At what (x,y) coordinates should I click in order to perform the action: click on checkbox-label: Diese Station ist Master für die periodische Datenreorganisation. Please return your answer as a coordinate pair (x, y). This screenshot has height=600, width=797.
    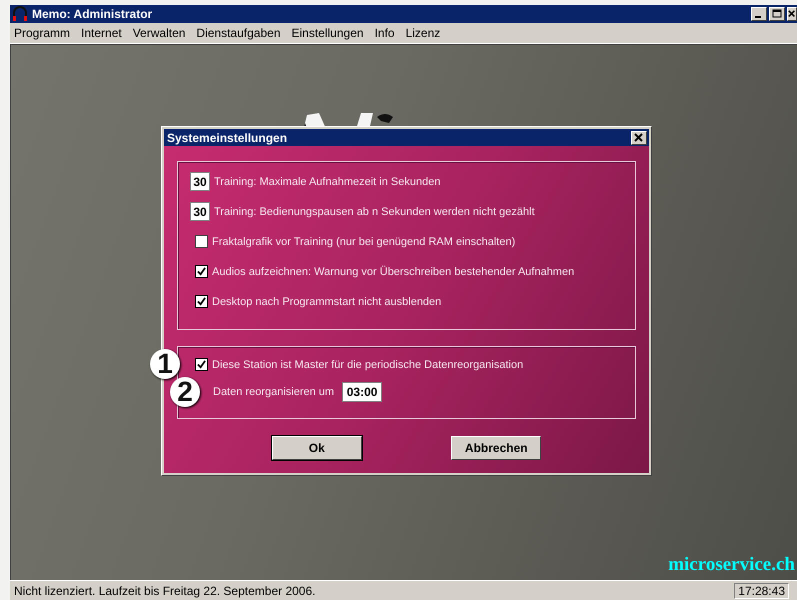
    Looking at the image, I should click on (368, 364).